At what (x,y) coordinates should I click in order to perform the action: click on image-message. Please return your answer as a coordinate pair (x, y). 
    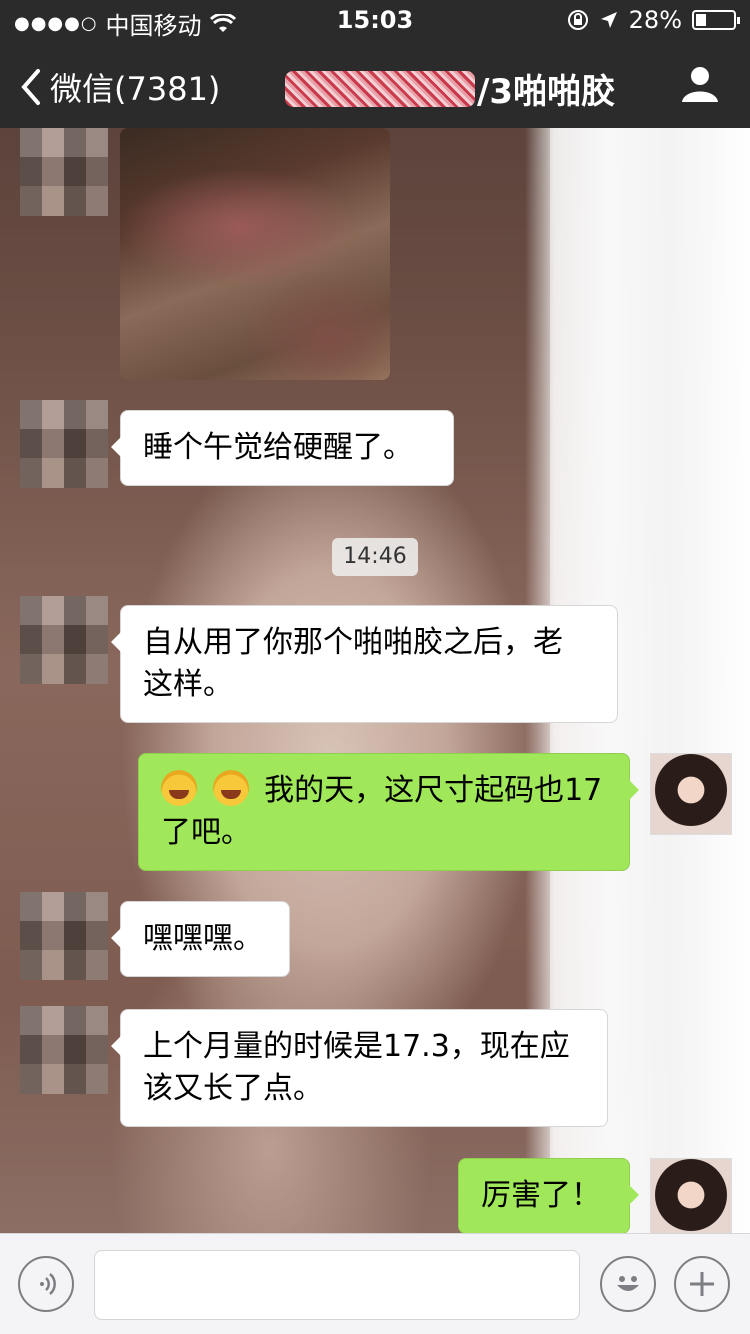
    Looking at the image, I should click on (255, 254).